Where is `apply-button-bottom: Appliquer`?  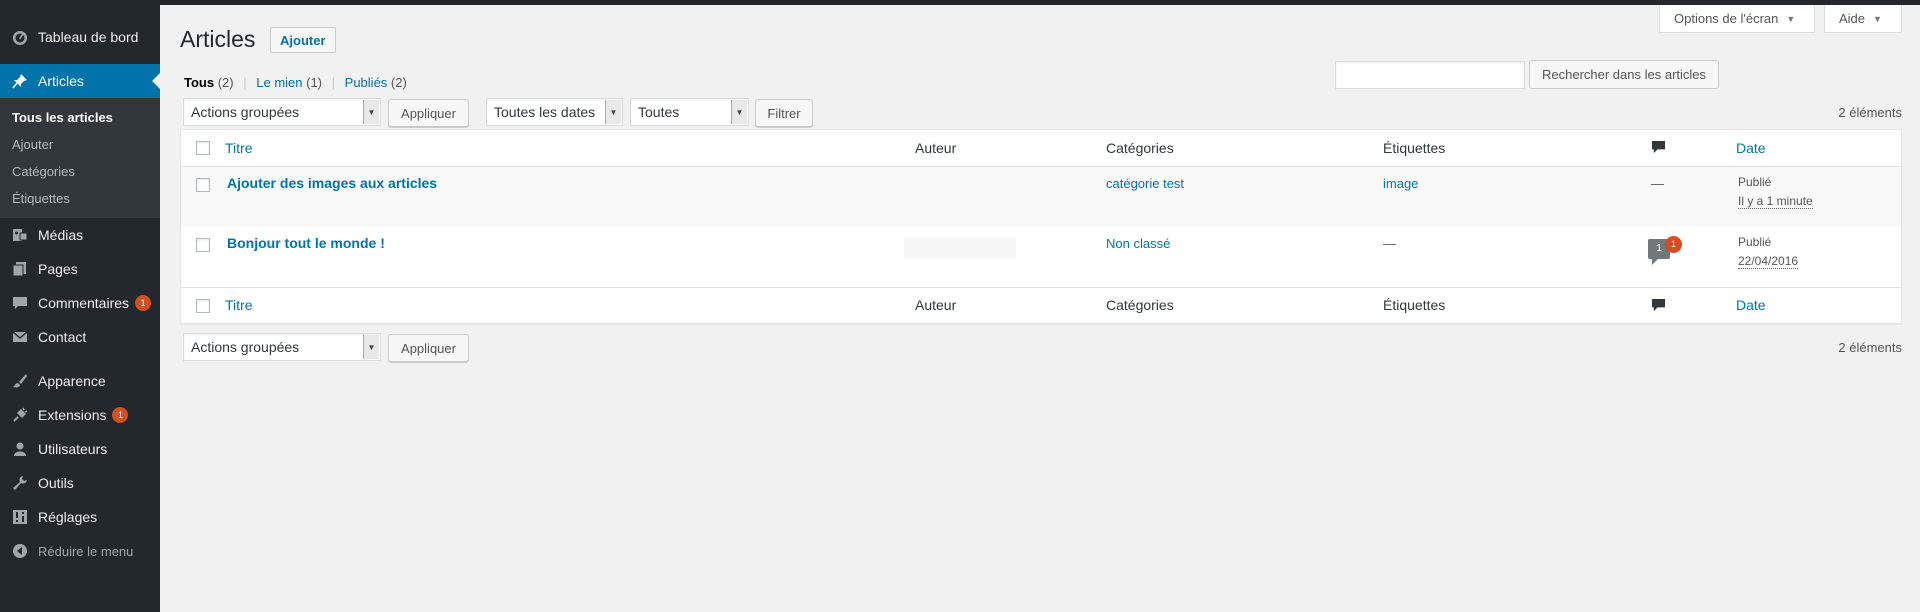 apply-button-bottom: Appliquer is located at coordinates (428, 348).